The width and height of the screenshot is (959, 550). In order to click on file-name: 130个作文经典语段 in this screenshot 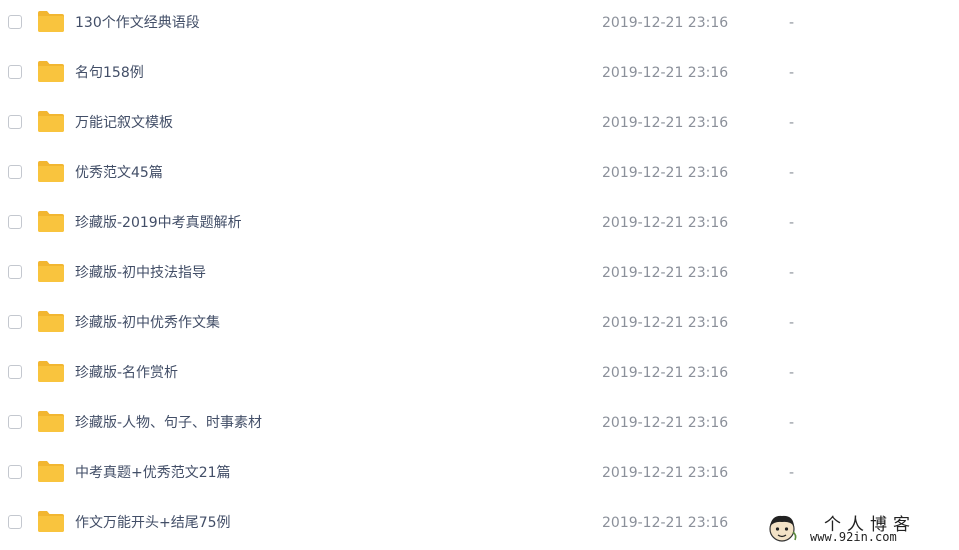, I will do `click(137, 23)`.